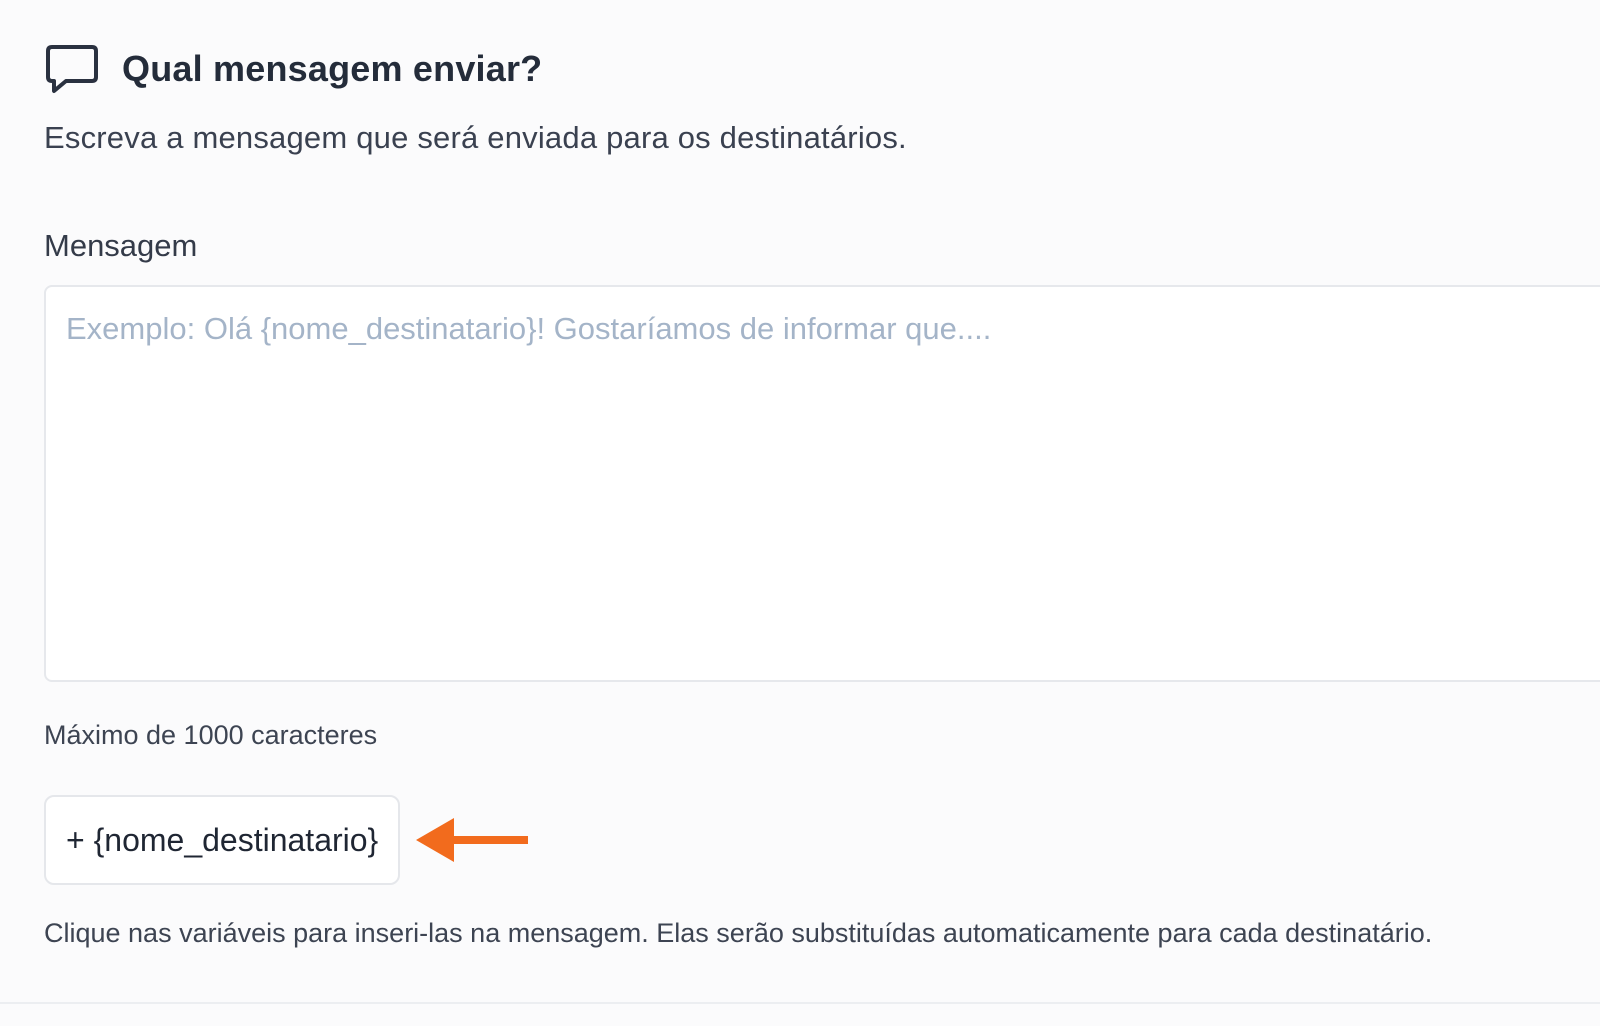  What do you see at coordinates (222, 840) in the screenshot?
I see `insert-variable-button: + {nome_destinatario}` at bounding box center [222, 840].